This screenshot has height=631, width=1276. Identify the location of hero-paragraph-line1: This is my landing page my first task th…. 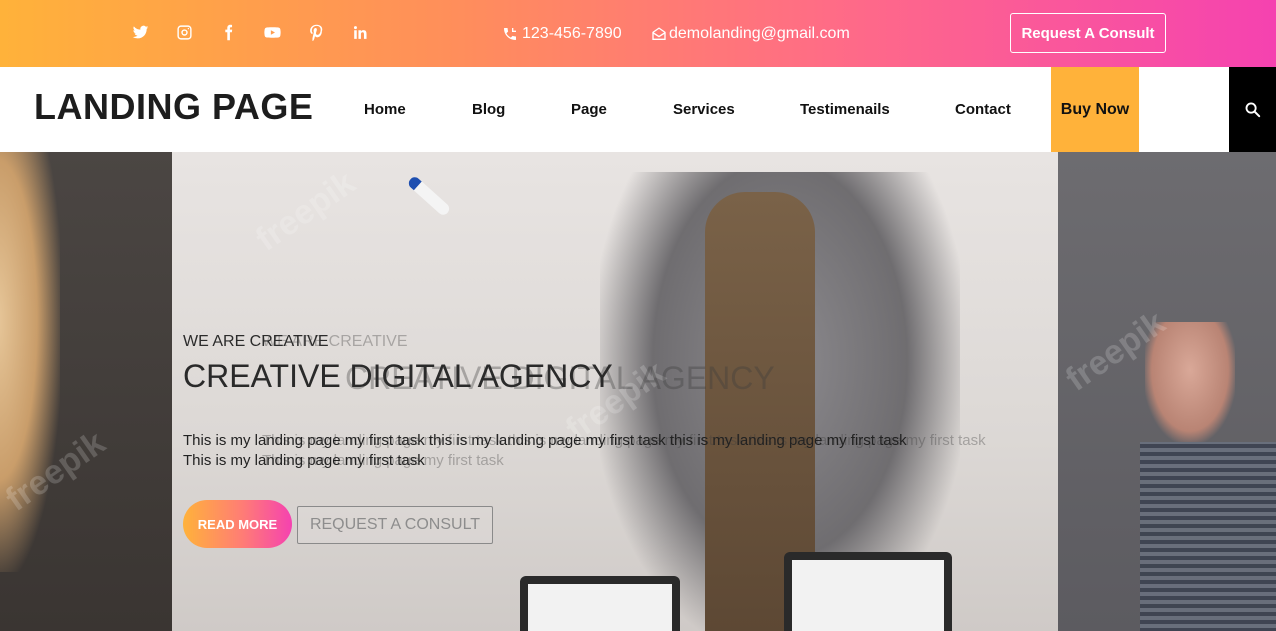
(545, 440).